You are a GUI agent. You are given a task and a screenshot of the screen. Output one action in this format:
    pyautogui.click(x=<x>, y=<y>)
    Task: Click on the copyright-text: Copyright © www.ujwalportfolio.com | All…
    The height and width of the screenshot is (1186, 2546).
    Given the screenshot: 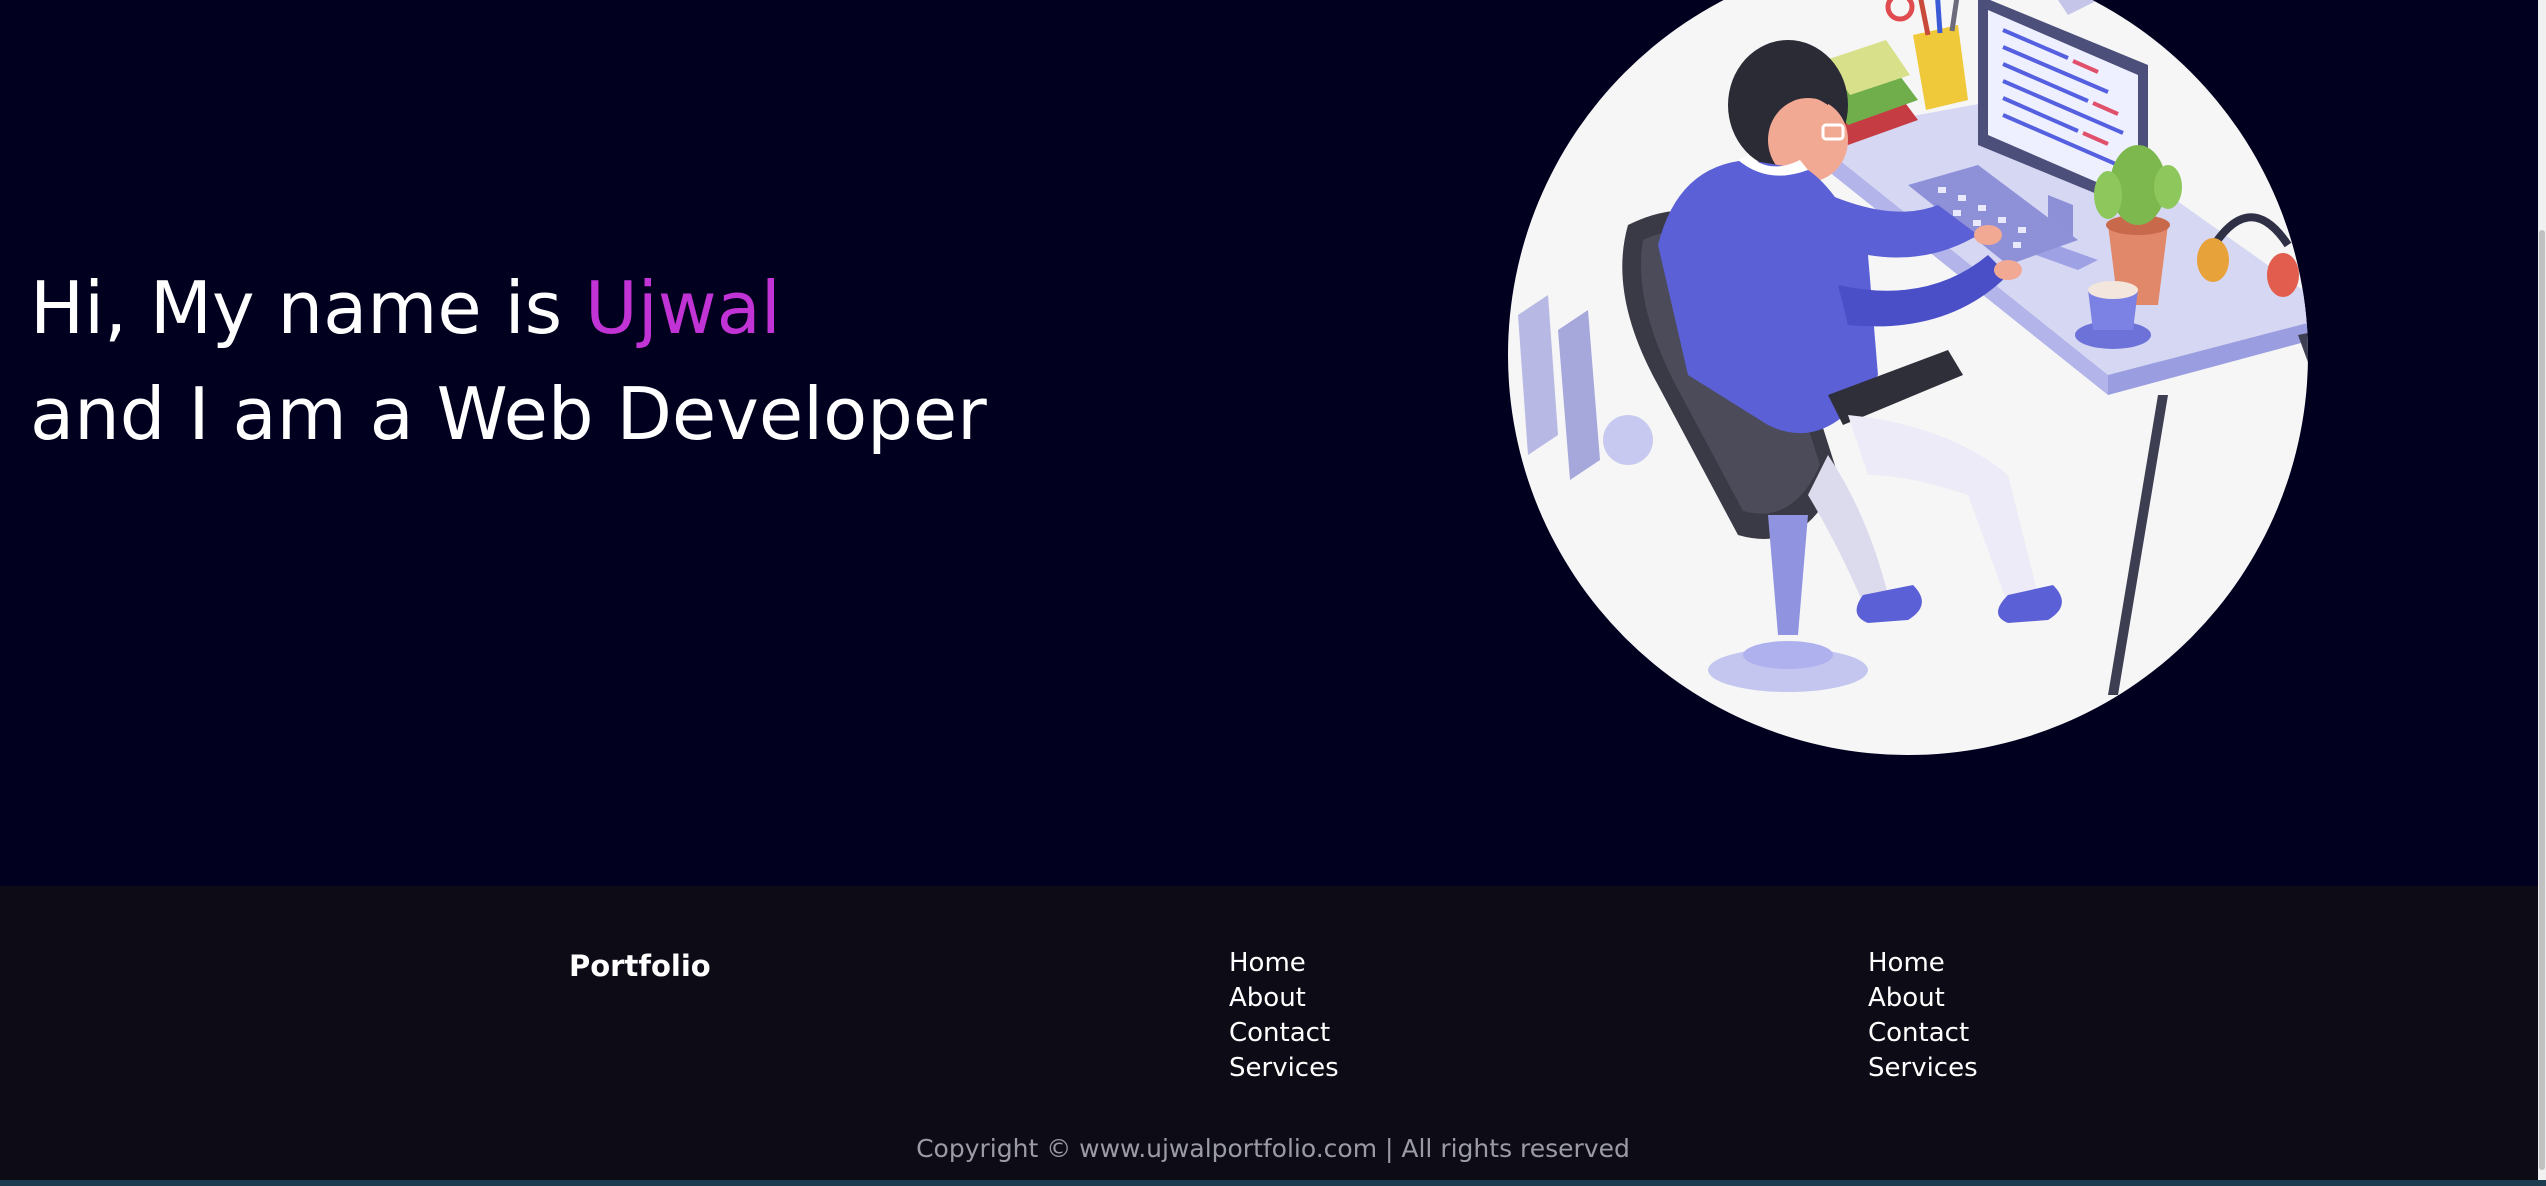 What is the action you would take?
    pyautogui.click(x=1273, y=1148)
    